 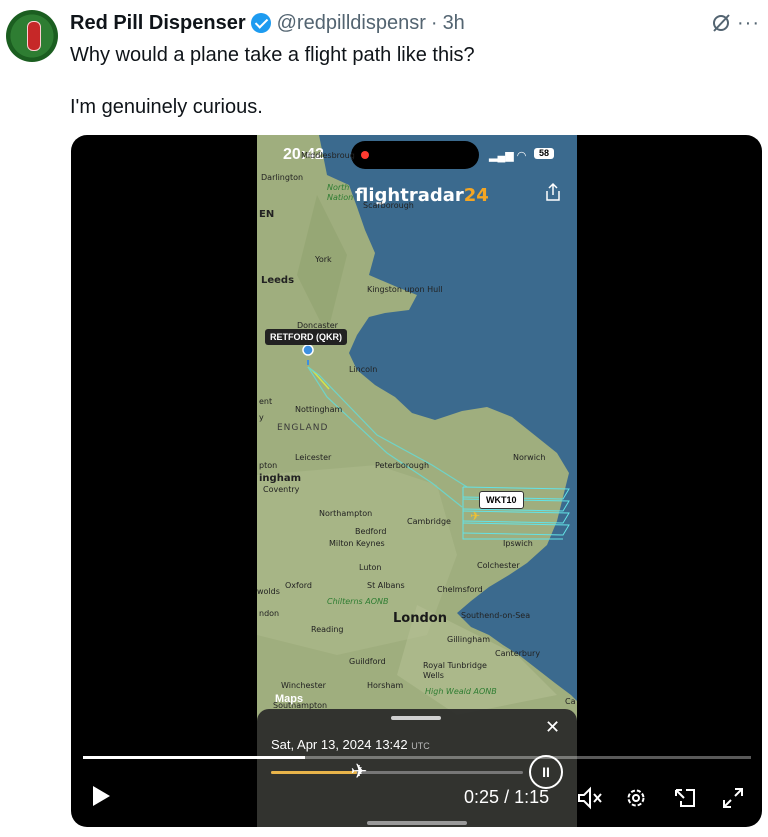 What do you see at coordinates (327, 629) in the screenshot?
I see `map-label: Reading` at bounding box center [327, 629].